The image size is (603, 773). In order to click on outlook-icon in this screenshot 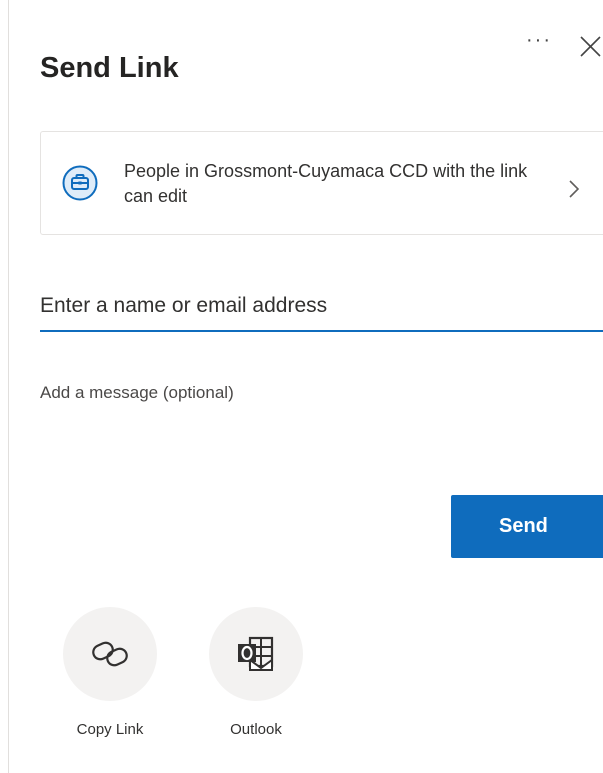, I will do `click(256, 653)`.